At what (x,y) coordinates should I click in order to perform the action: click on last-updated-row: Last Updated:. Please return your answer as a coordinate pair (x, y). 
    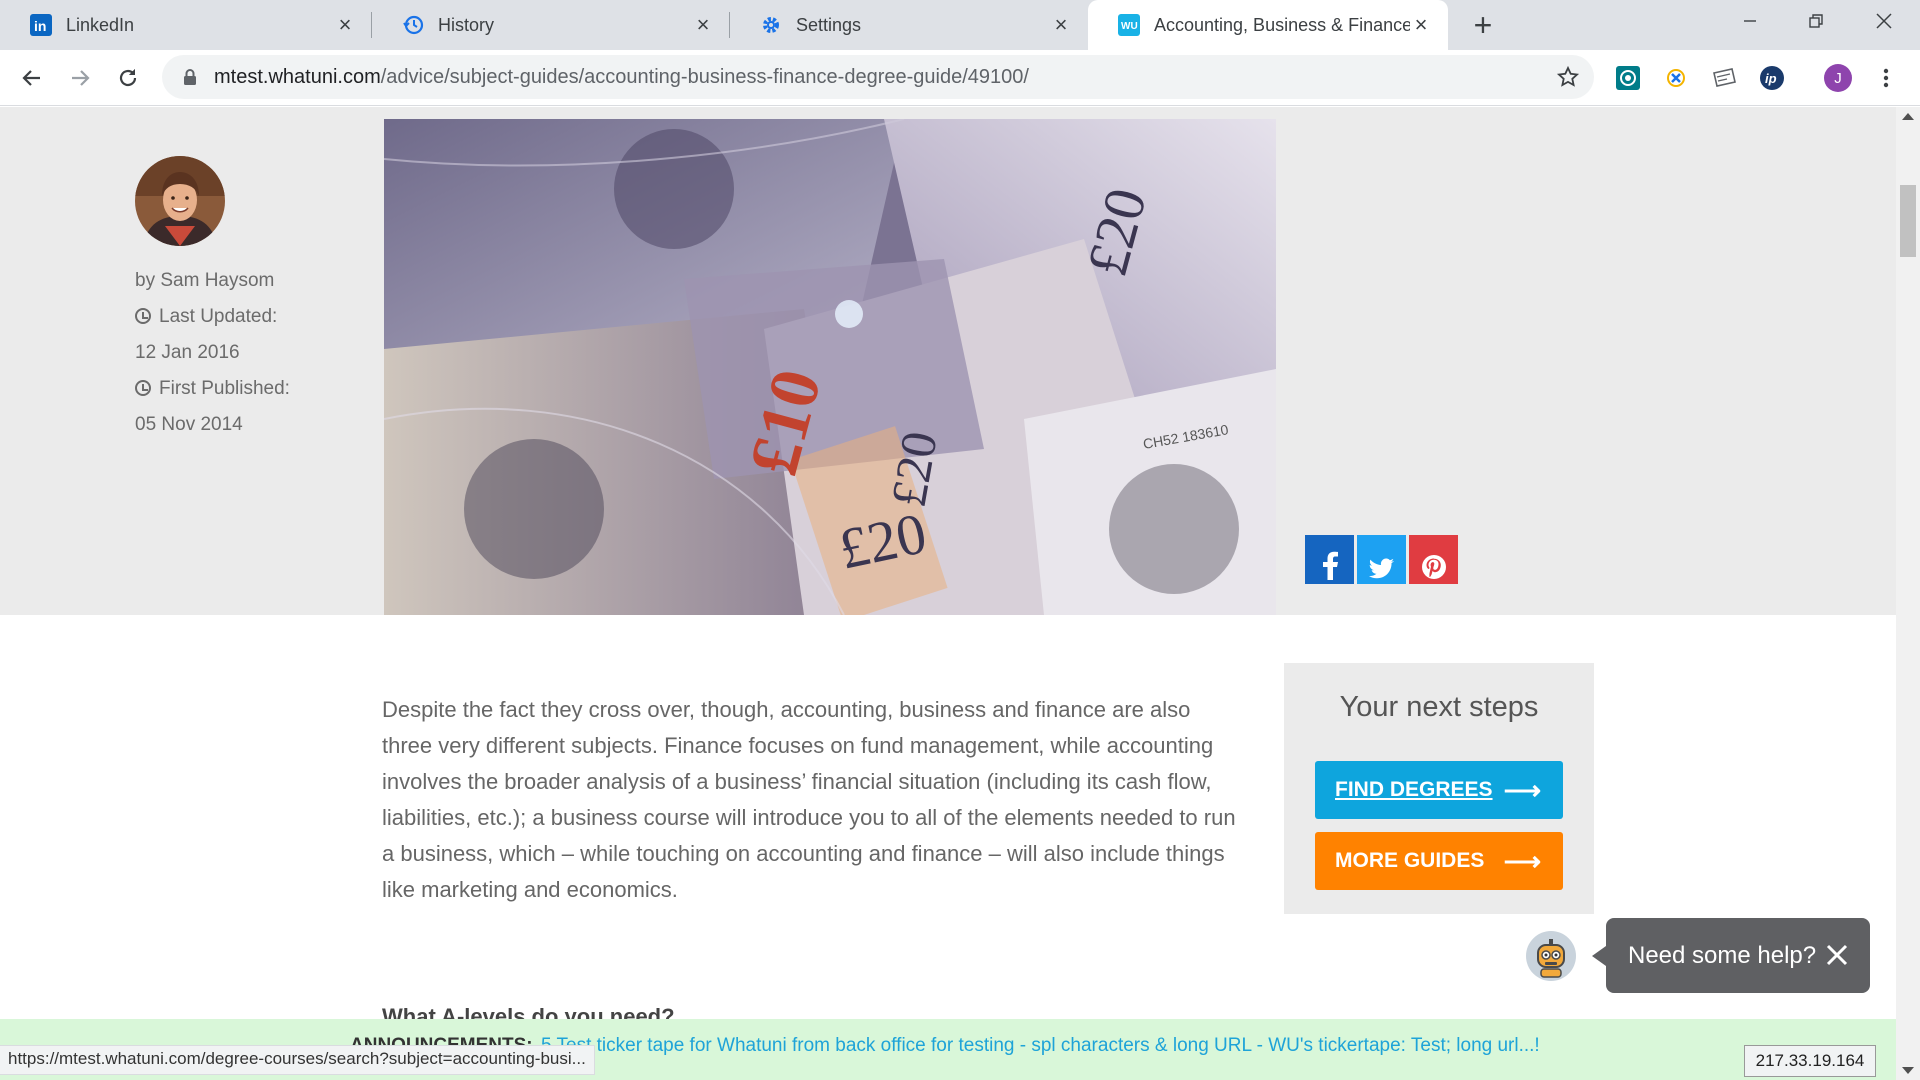
    Looking at the image, I should click on (212, 317).